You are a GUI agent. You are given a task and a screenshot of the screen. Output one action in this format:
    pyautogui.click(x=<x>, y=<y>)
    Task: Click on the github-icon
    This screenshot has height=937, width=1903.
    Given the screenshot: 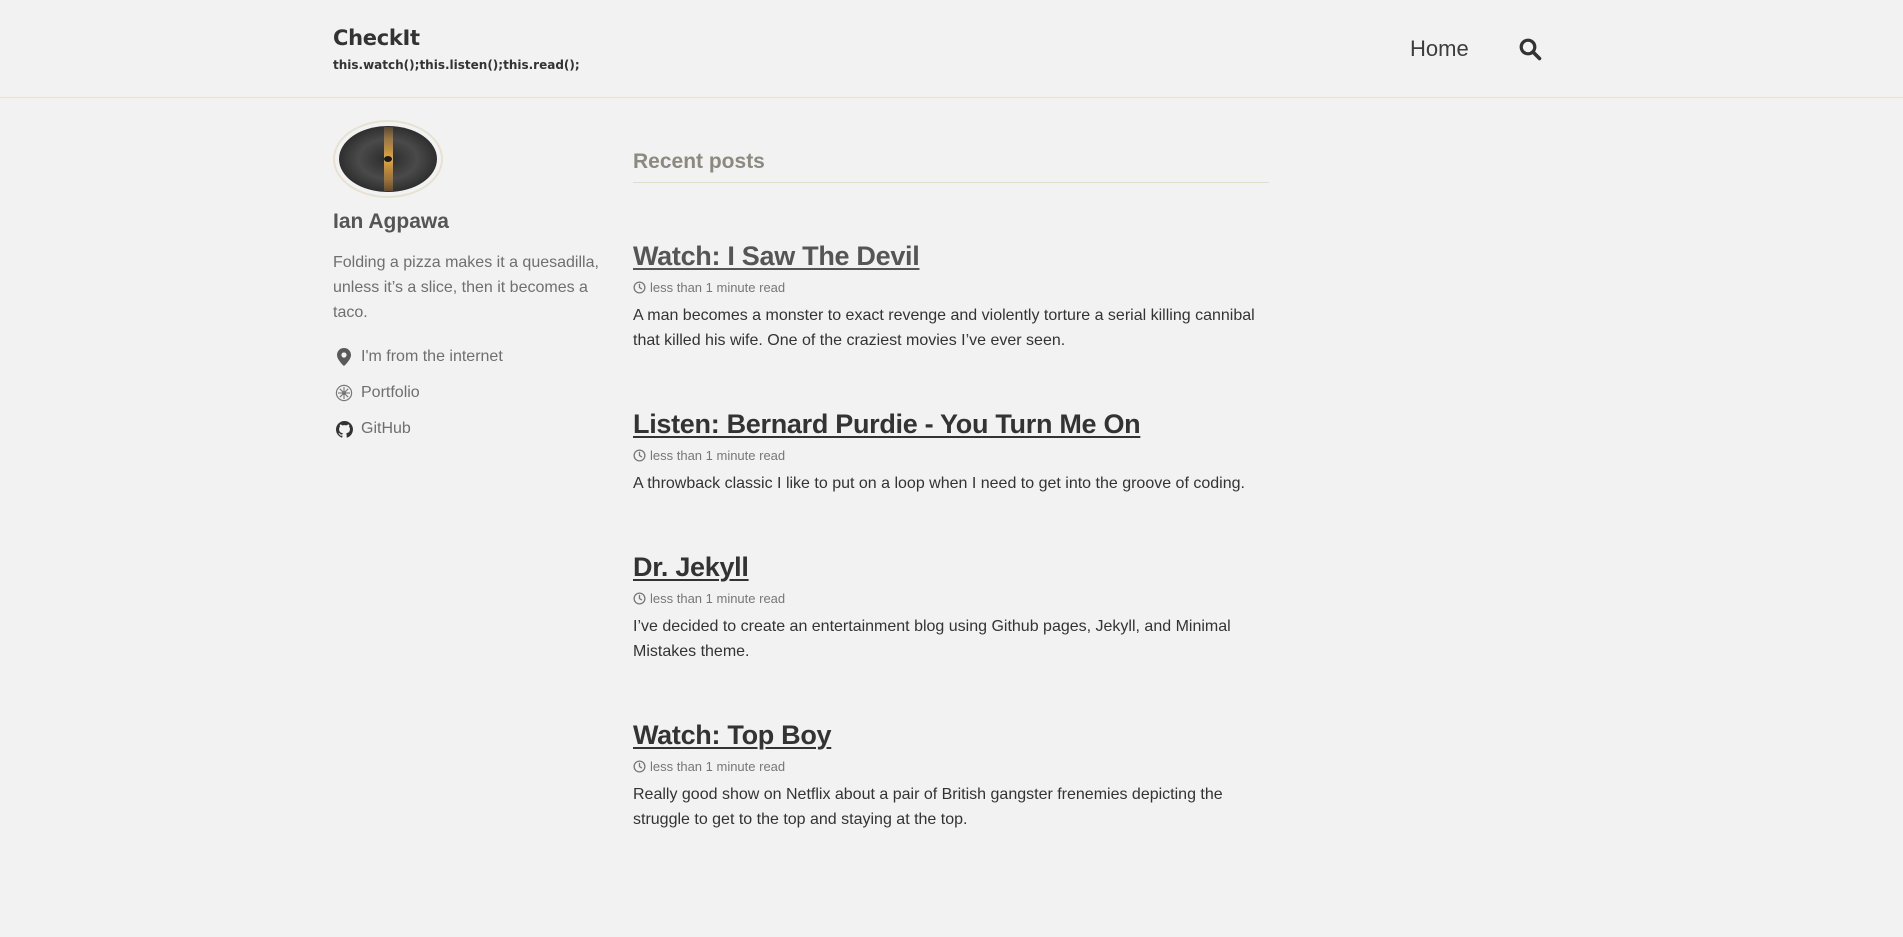 What is the action you would take?
    pyautogui.click(x=344, y=429)
    